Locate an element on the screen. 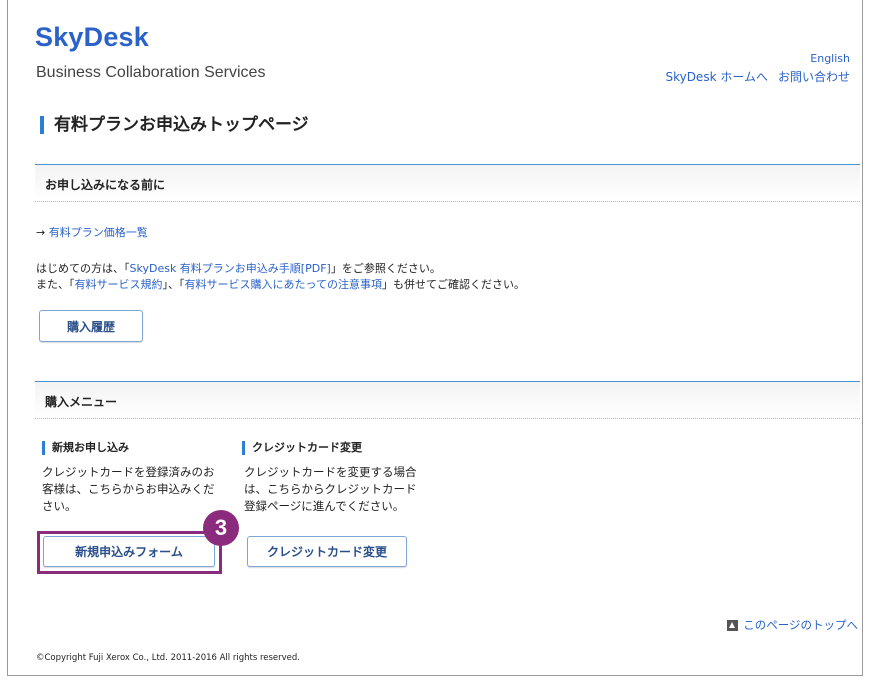 This screenshot has width=880, height=684. credit-card-change-button: クレジットカード変更 is located at coordinates (327, 551).